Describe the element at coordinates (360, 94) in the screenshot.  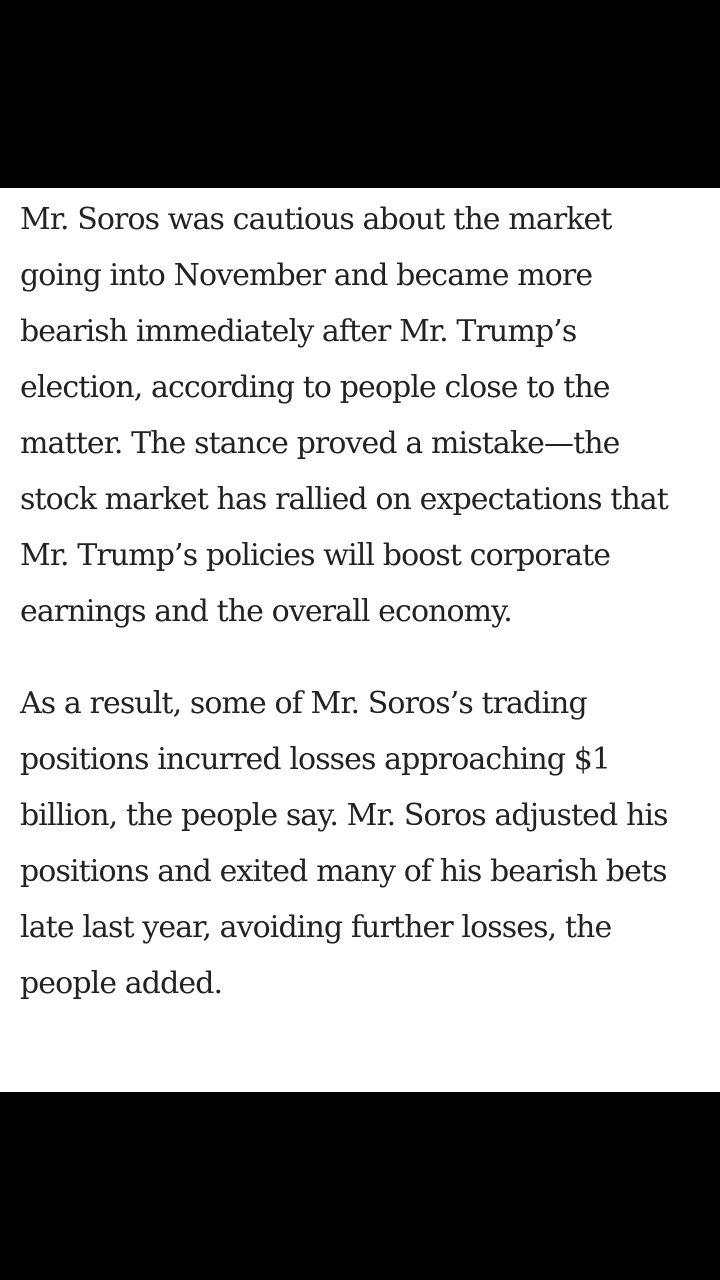
I see `top-black-bar` at that location.